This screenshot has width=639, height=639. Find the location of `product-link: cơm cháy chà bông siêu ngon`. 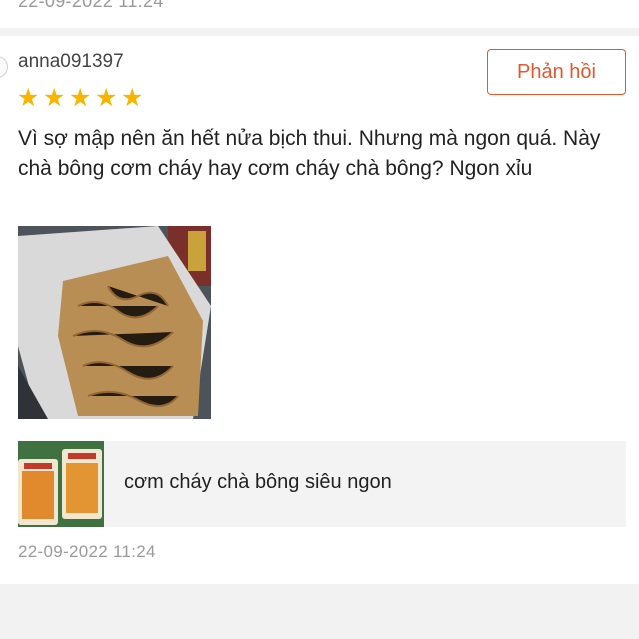

product-link: cơm cháy chà bông siêu ngon is located at coordinates (322, 484).